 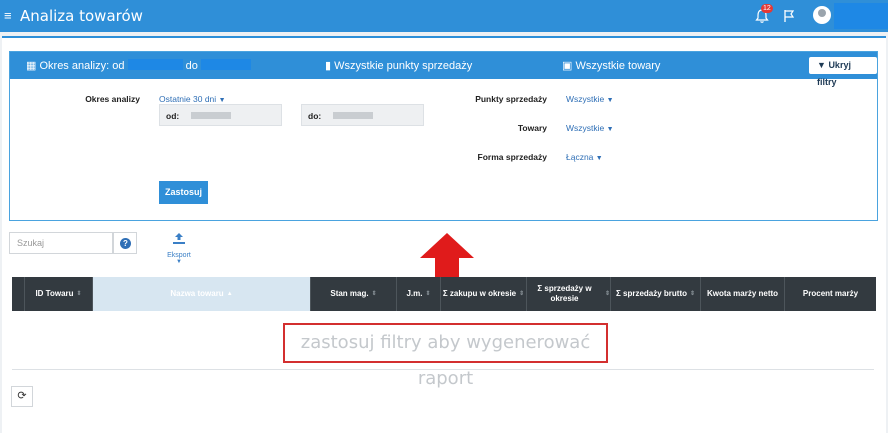 I want to click on user-menu, so click(x=861, y=16).